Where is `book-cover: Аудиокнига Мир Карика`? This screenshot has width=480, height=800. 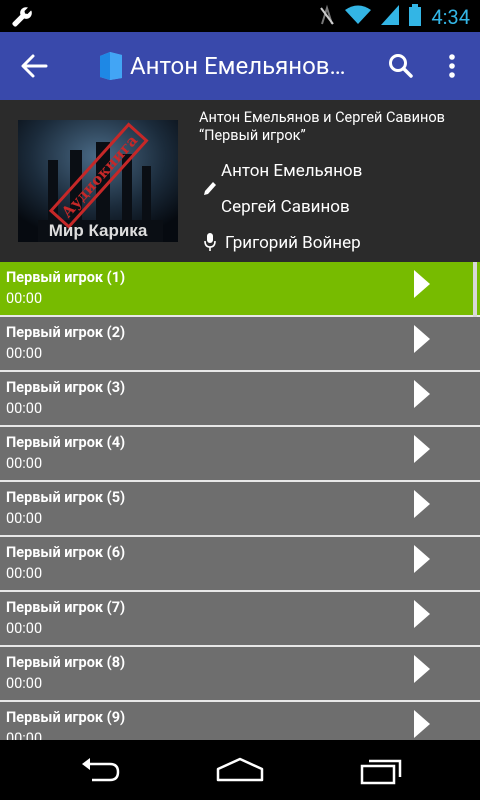 book-cover: Аудиокнига Мир Карика is located at coordinates (98, 181).